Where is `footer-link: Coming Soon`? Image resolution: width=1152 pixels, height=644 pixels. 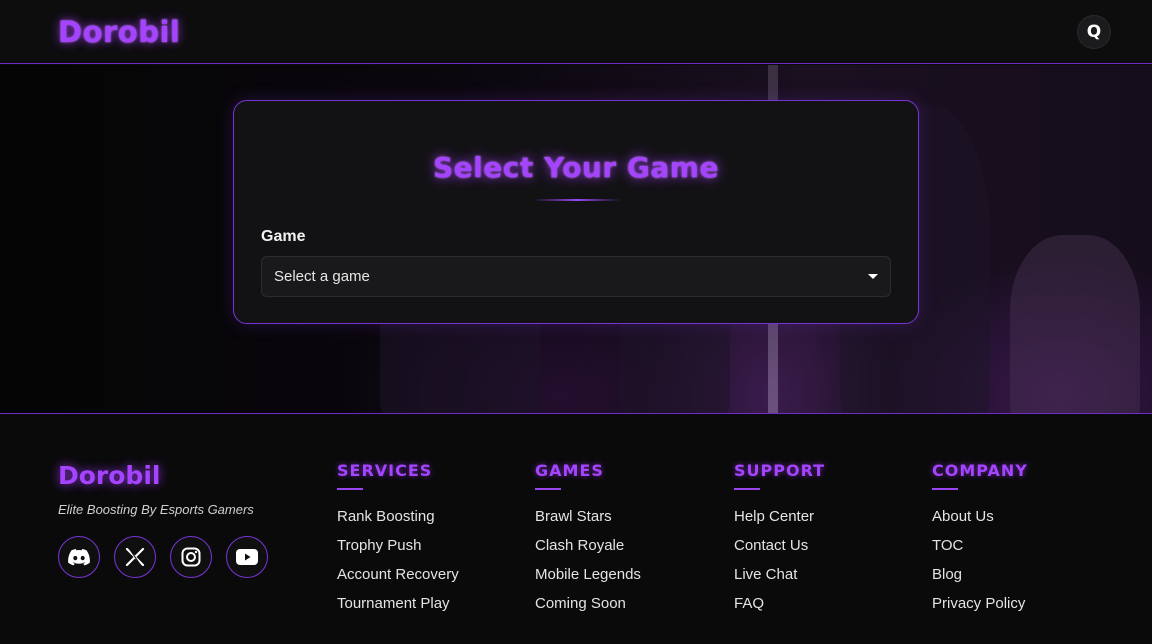
footer-link: Coming Soon is located at coordinates (630, 609).